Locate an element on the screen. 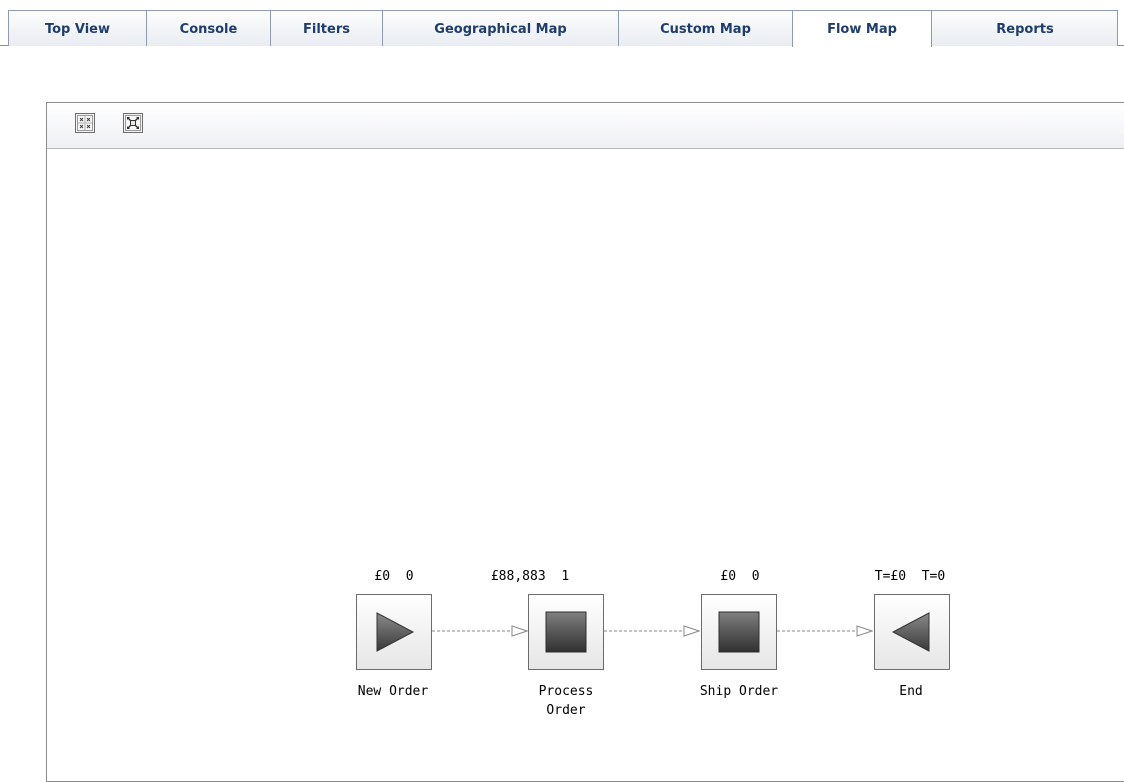 The width and height of the screenshot is (1124, 782). node-label-line: Order is located at coordinates (566, 710).